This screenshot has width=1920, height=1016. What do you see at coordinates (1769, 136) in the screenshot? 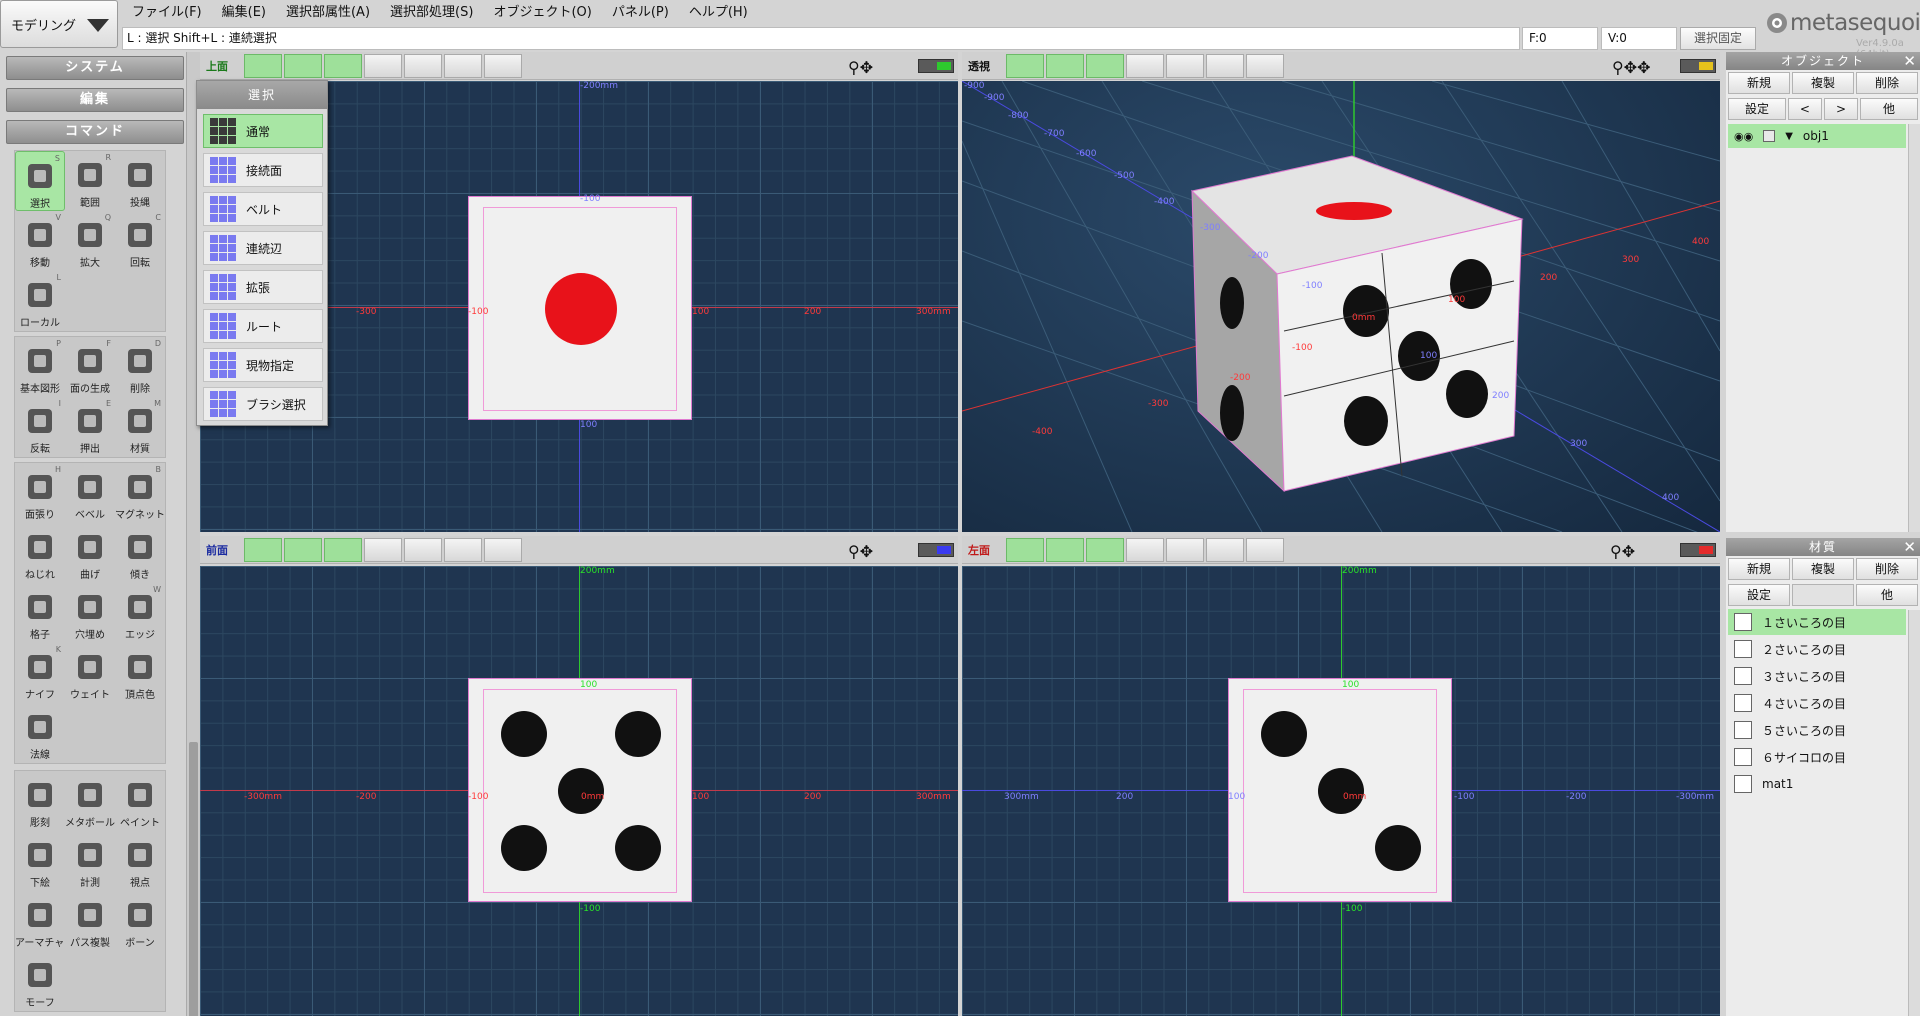
I see `lock-checkbox` at bounding box center [1769, 136].